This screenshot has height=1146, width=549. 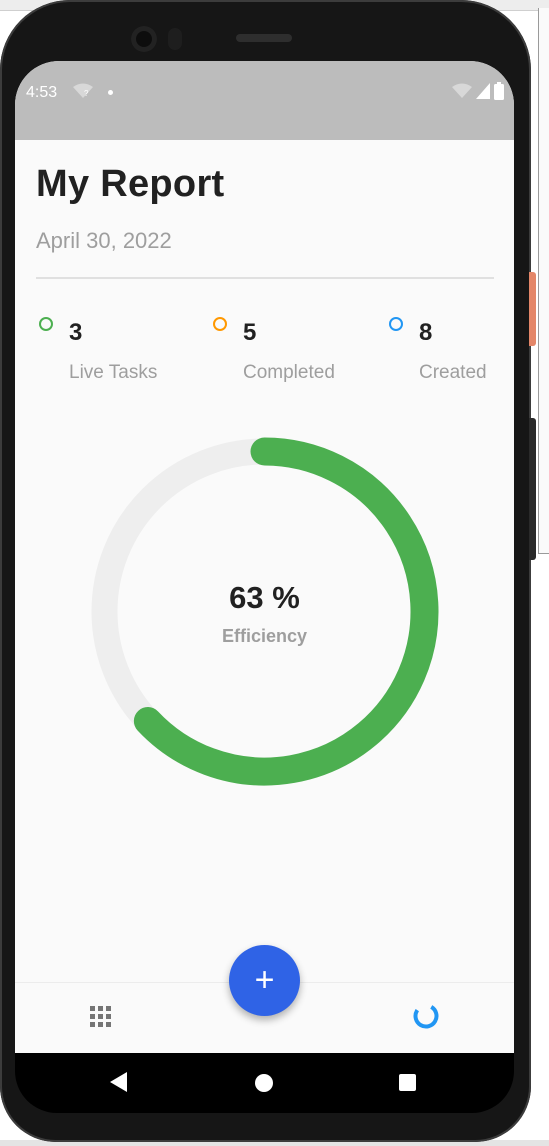 What do you see at coordinates (265, 278) in the screenshot?
I see `divider` at bounding box center [265, 278].